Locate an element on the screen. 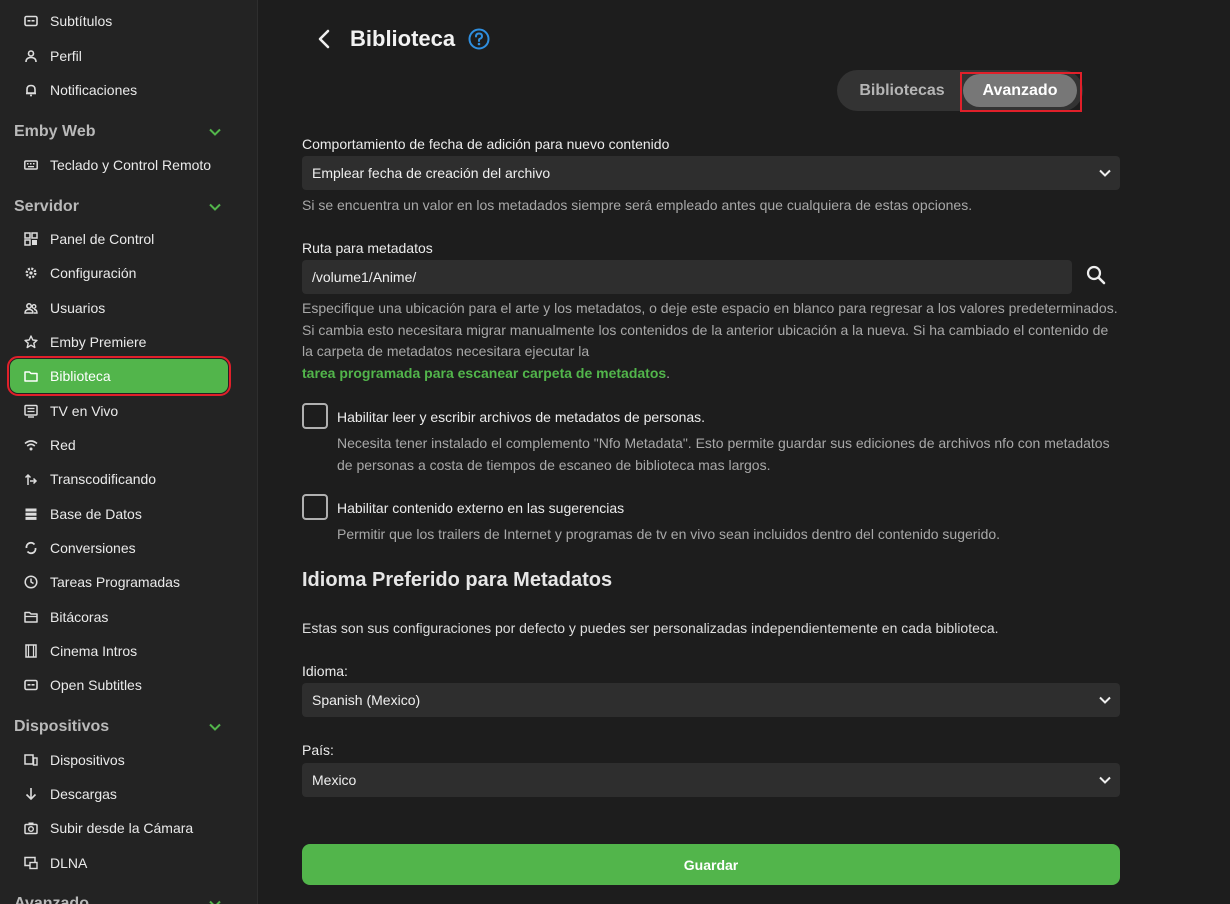  sidebar-item-emby-premiere: Emby Premiere is located at coordinates (119, 342).